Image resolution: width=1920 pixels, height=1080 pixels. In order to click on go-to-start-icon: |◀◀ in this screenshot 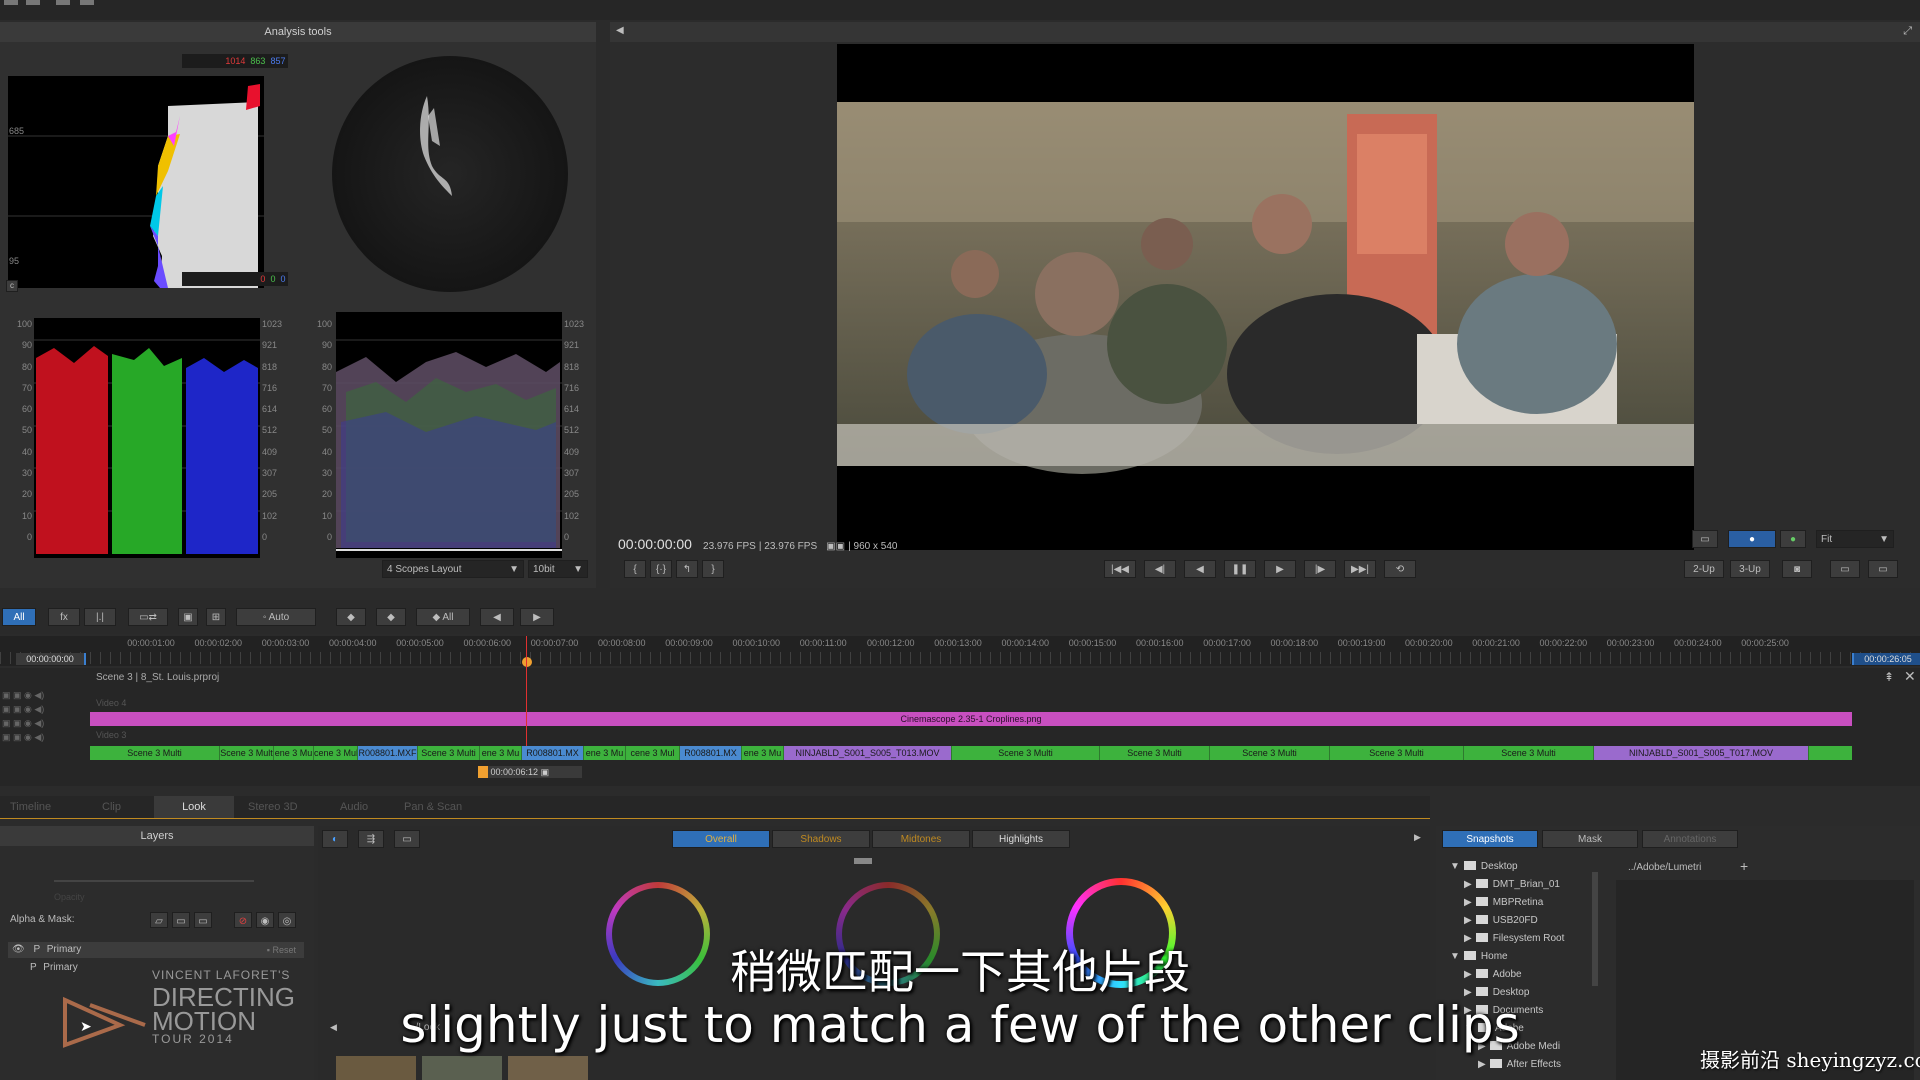, I will do `click(1120, 569)`.